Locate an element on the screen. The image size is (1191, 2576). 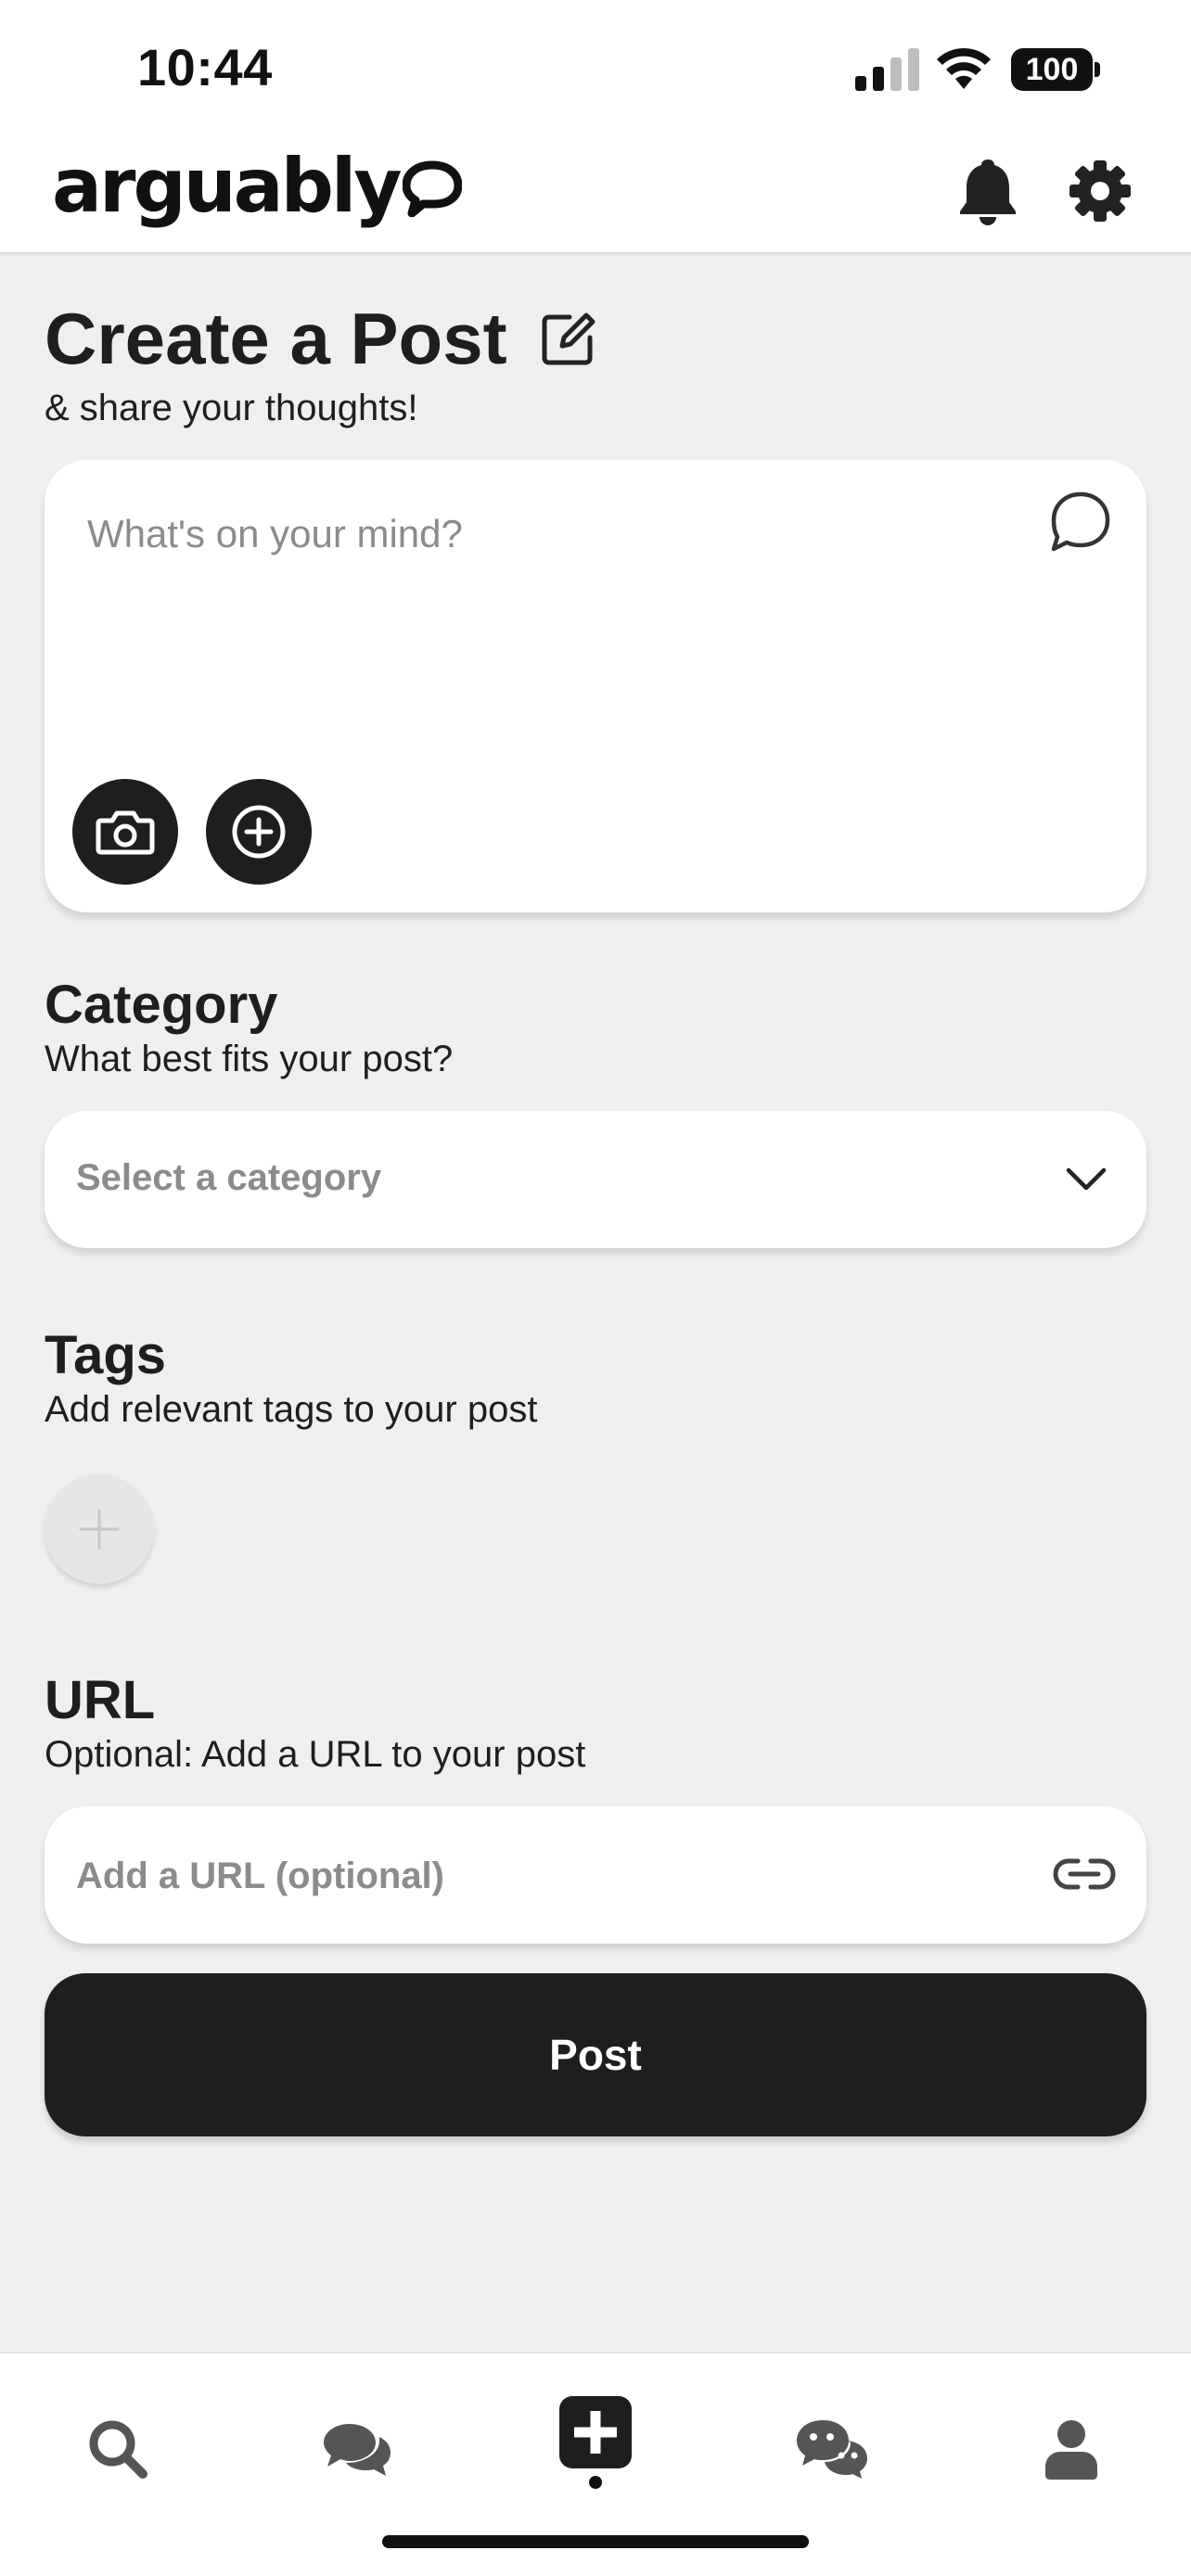
url-subtitle: Optional: Add a URL to your post is located at coordinates (315, 1754).